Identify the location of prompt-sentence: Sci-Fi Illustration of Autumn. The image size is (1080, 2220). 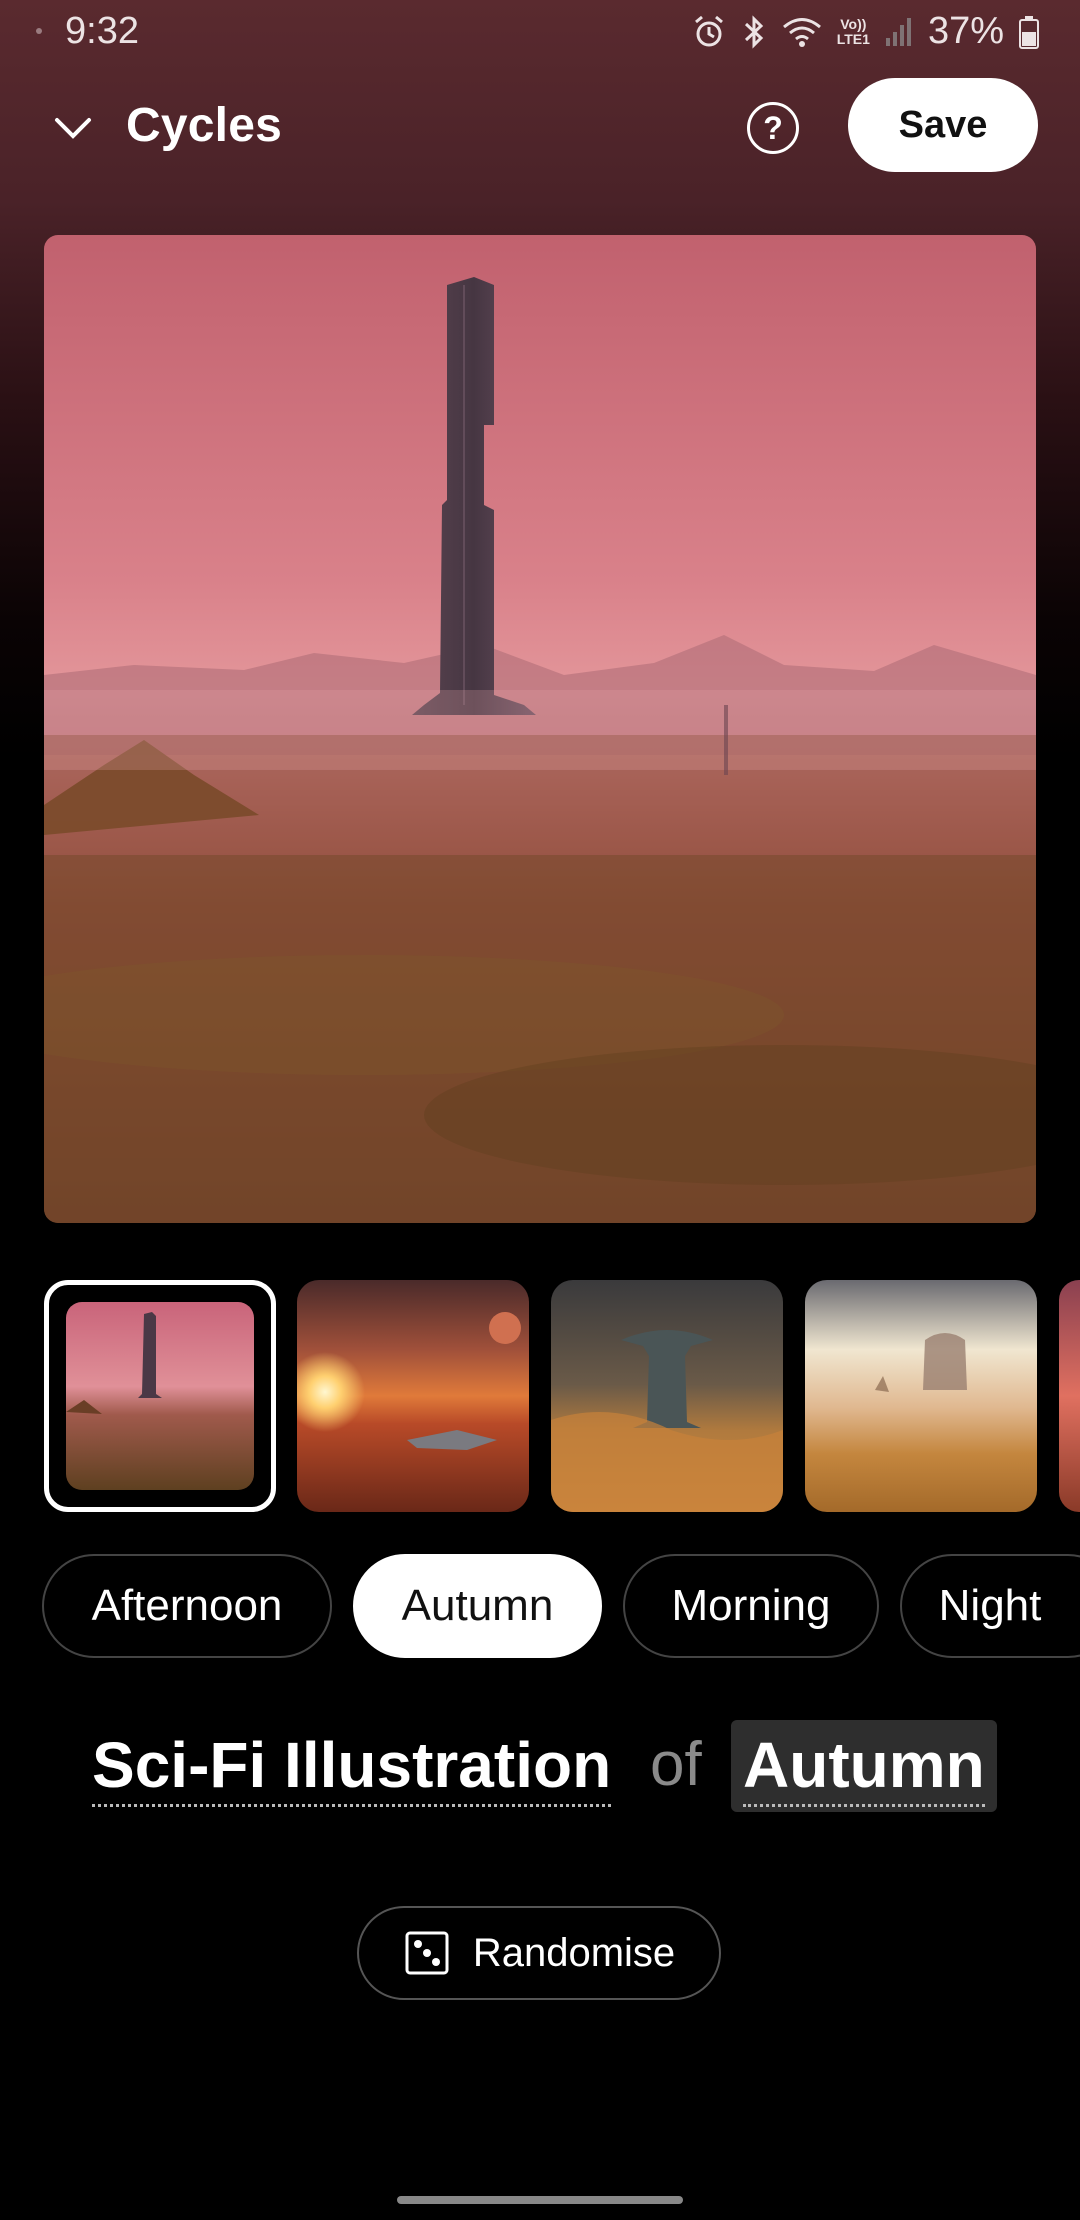
(540, 1770).